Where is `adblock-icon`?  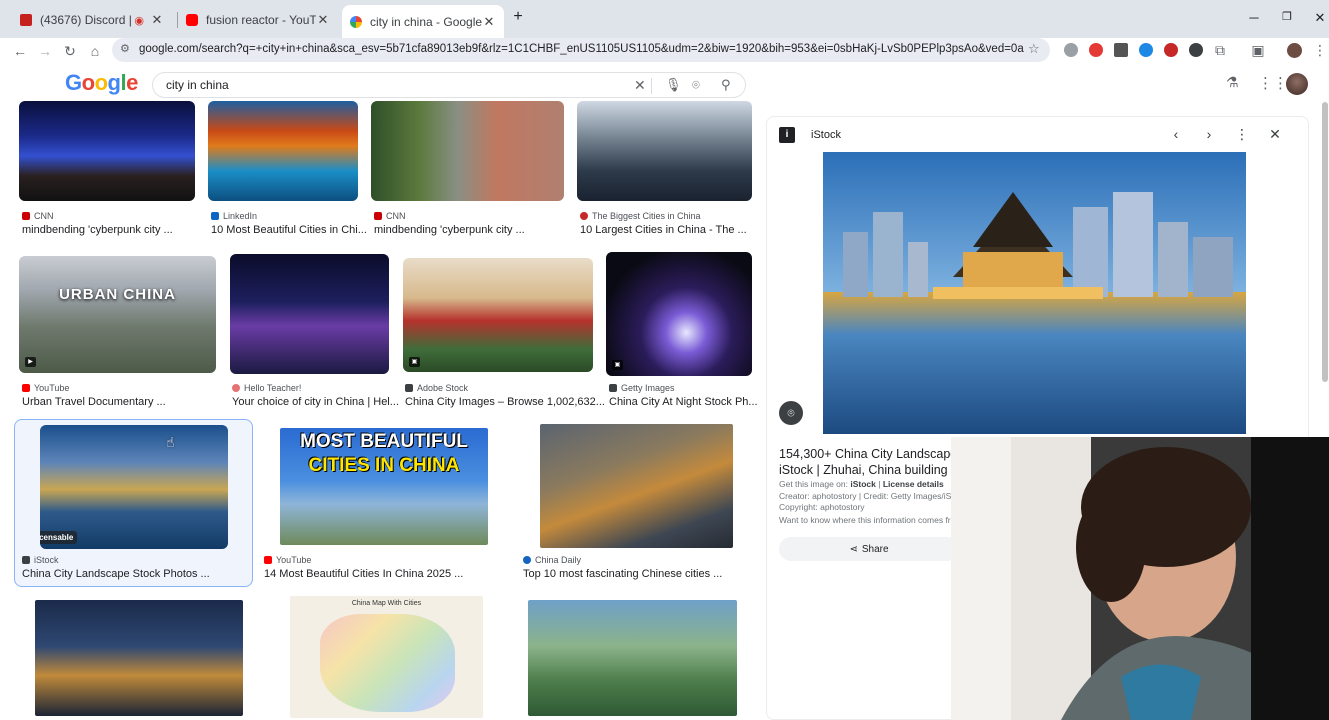
adblock-icon is located at coordinates (1096, 50).